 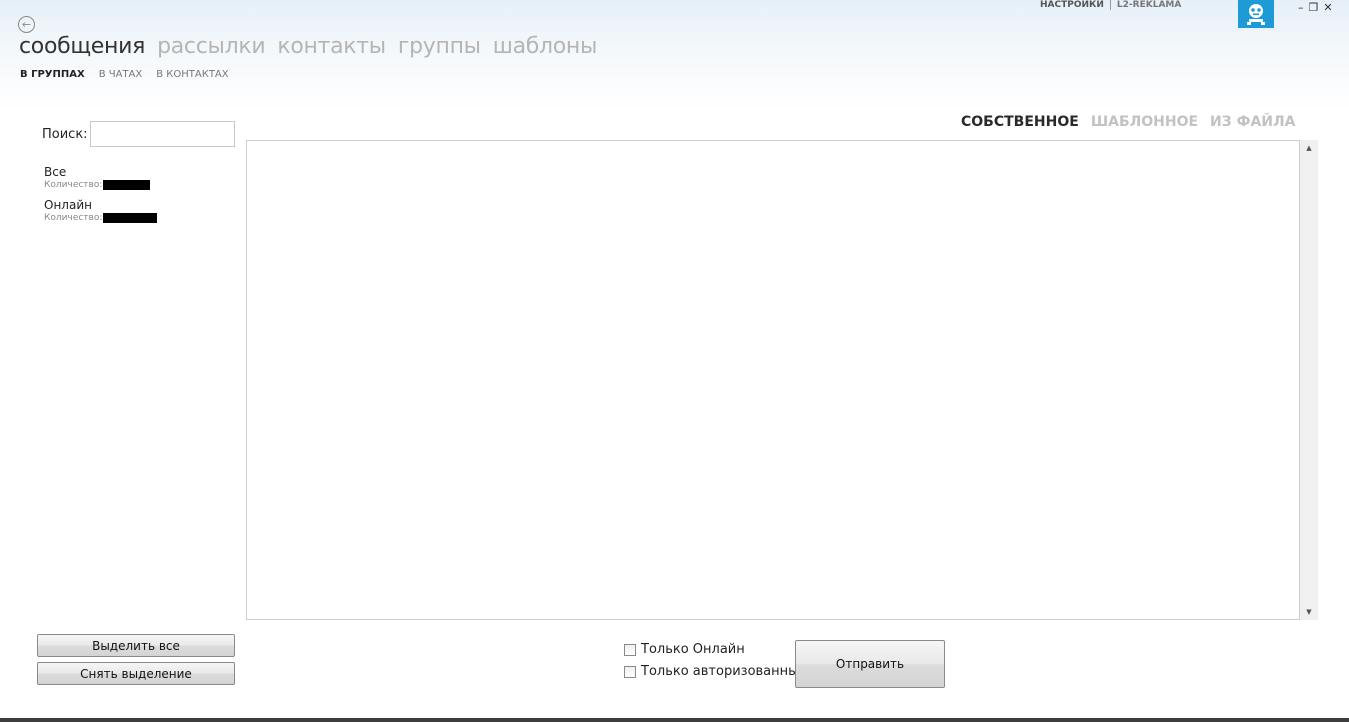 I want to click on divider, so click(x=1110, y=5).